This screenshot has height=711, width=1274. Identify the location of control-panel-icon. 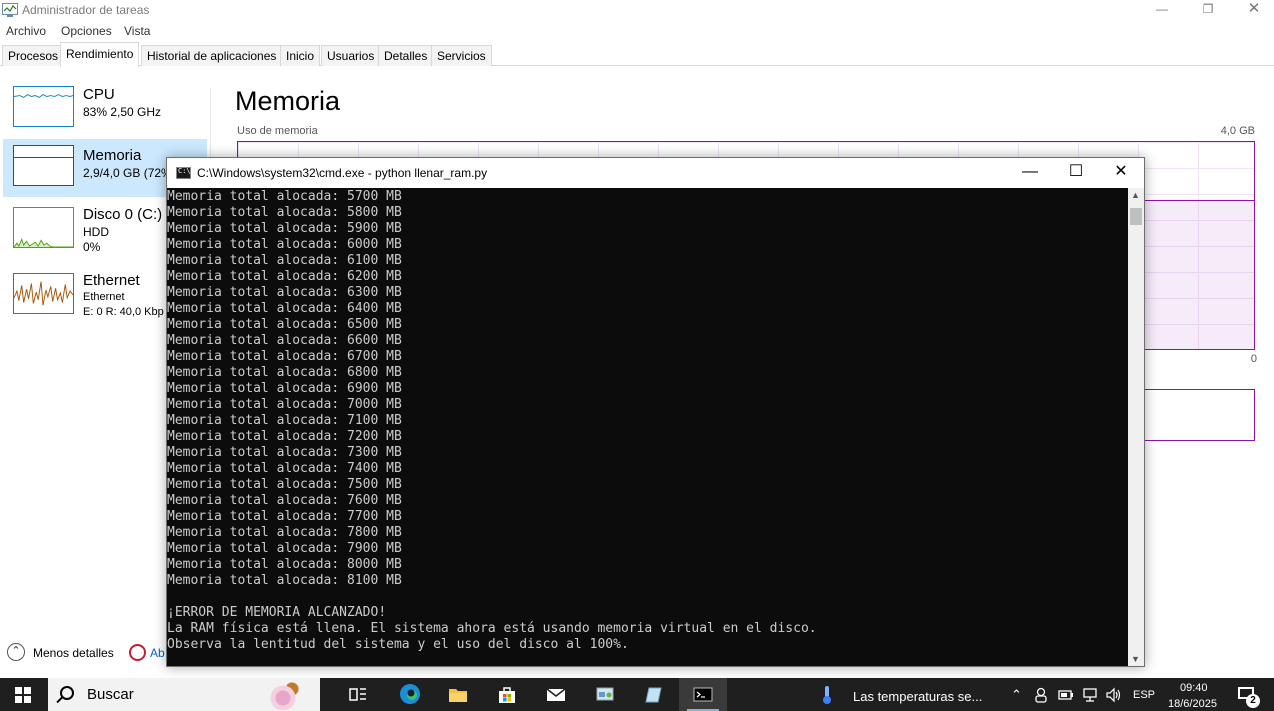
(605, 694).